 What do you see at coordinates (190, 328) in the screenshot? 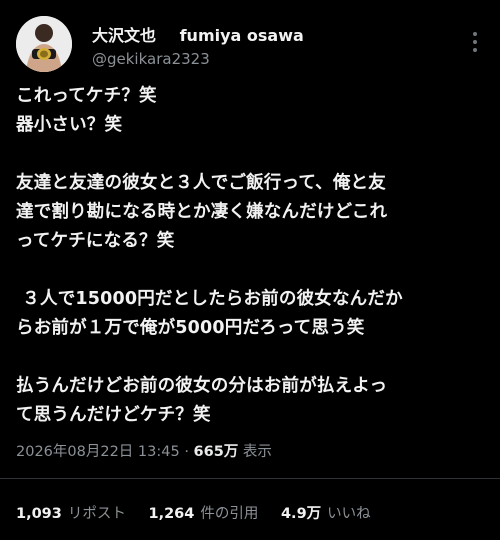
I see `tweet-line: らお前が１万で俺が5000円だろって思う笑` at bounding box center [190, 328].